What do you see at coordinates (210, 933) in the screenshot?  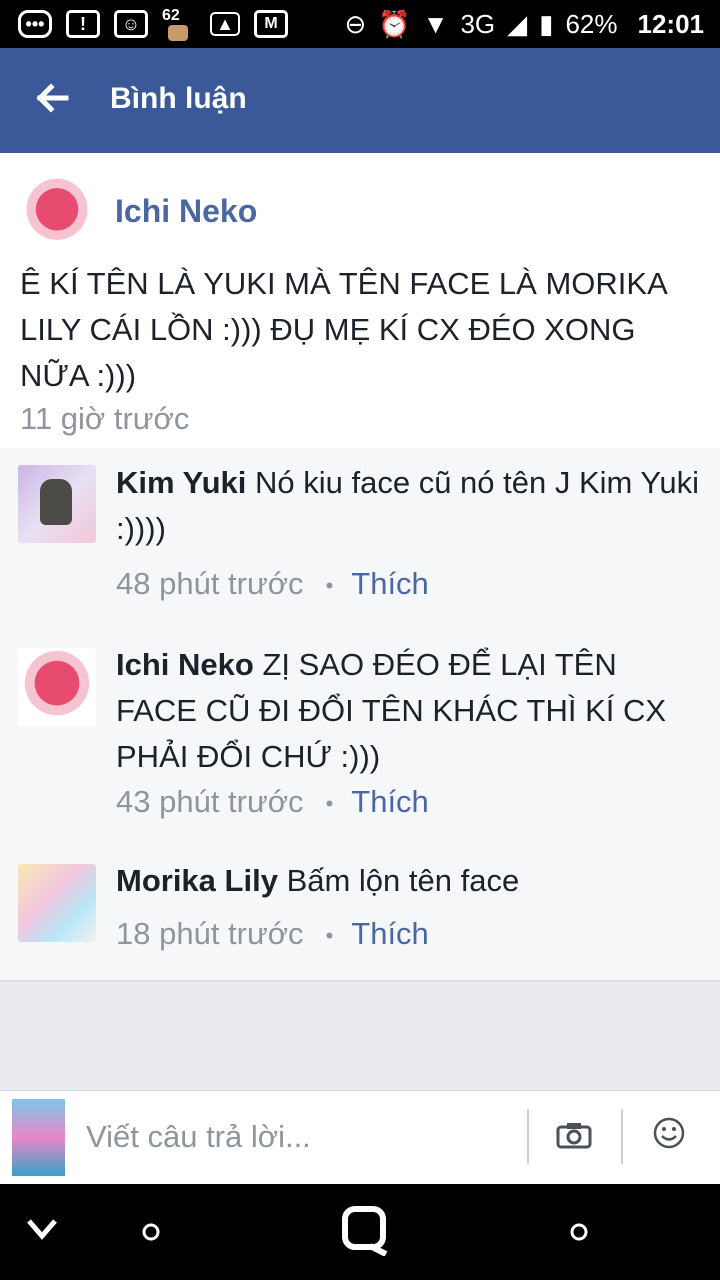 I see `reply-timestamp: 18 phút trước` at bounding box center [210, 933].